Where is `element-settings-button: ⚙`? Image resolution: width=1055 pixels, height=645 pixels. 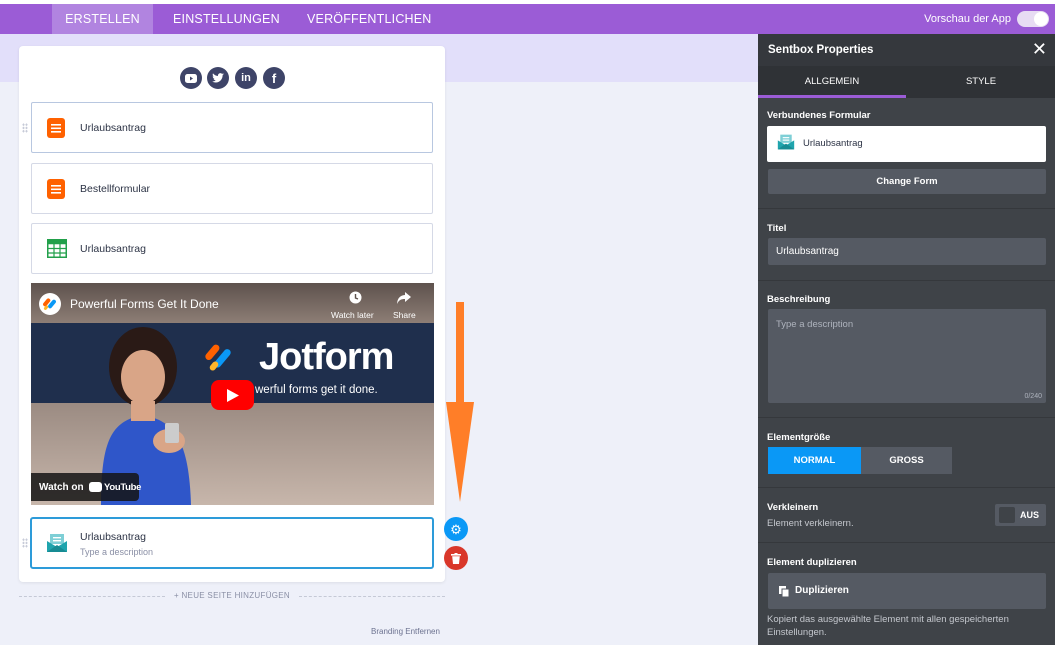
element-settings-button: ⚙ is located at coordinates (456, 529).